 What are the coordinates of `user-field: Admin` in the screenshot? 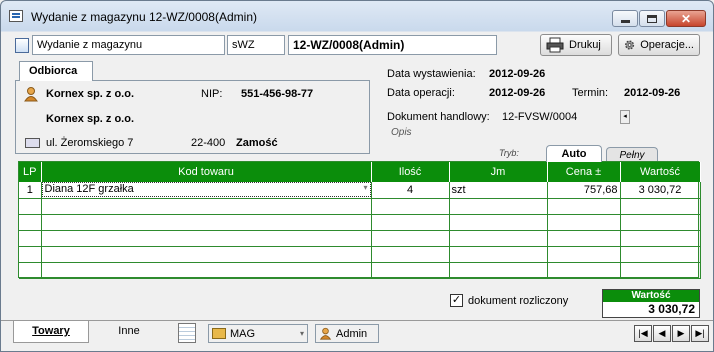 It's located at (347, 333).